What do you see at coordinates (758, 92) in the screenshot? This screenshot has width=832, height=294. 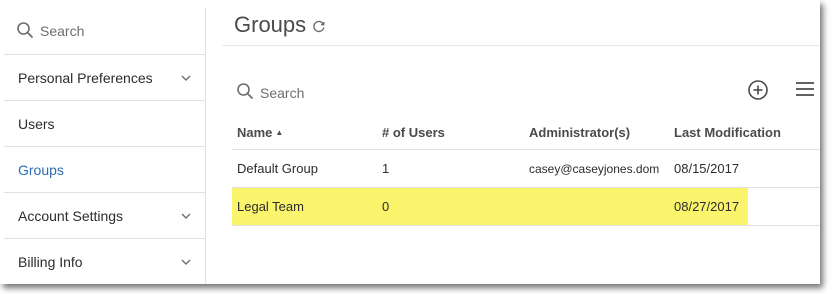 I see `add-circle-icon` at bounding box center [758, 92].